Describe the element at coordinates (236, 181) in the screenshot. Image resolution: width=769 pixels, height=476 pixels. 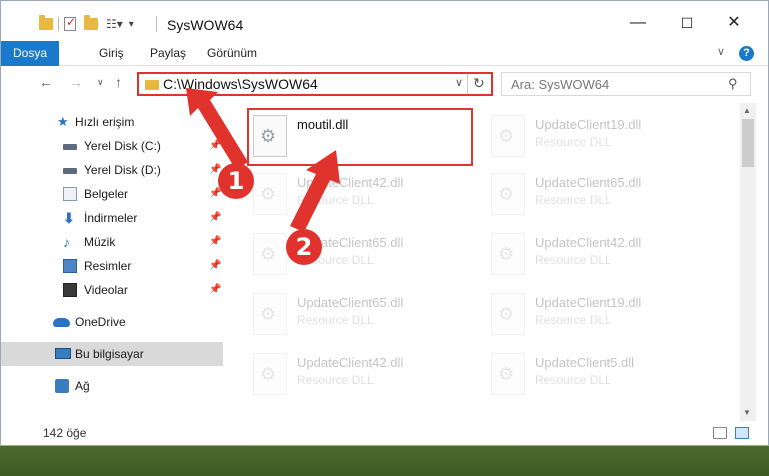
I see `annotation-badge-1: 1` at that location.